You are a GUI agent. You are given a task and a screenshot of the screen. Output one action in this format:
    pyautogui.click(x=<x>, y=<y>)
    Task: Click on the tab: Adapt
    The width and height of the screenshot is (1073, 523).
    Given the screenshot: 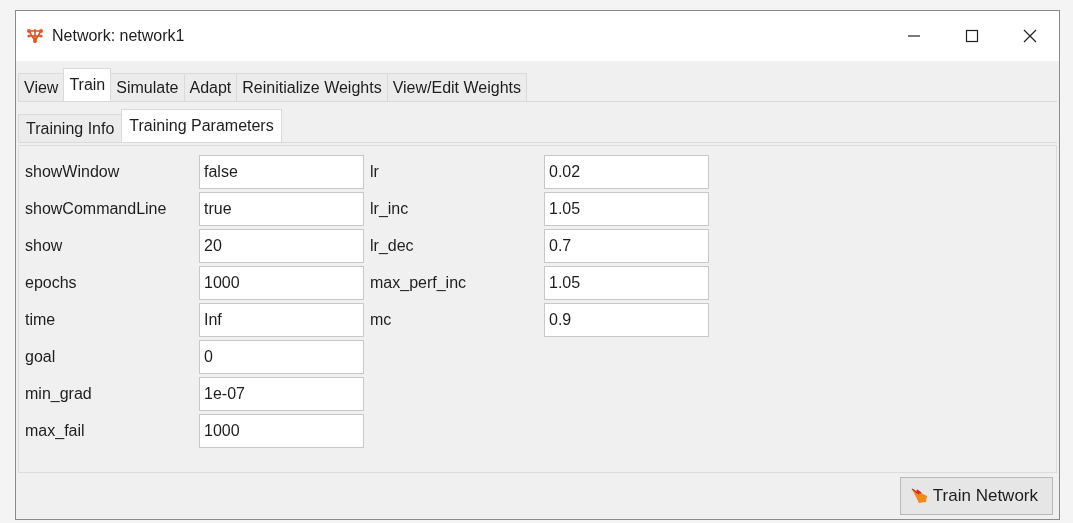 What is the action you would take?
    pyautogui.click(x=210, y=87)
    